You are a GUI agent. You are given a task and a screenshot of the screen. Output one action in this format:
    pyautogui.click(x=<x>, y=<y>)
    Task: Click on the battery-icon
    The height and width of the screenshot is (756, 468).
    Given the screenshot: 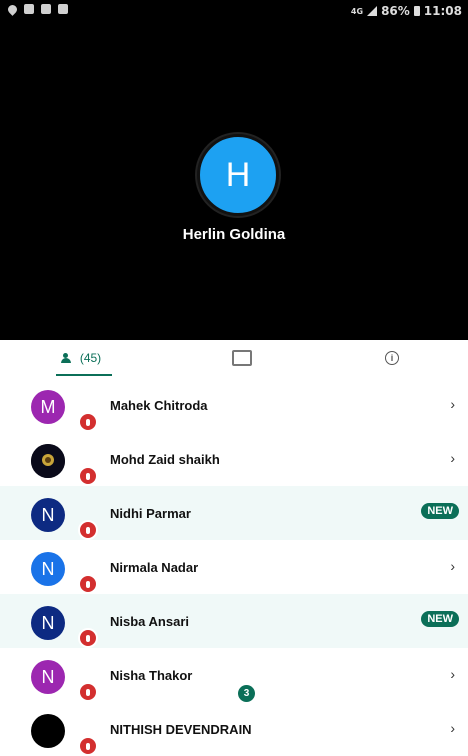 What is the action you would take?
    pyautogui.click(x=416, y=11)
    